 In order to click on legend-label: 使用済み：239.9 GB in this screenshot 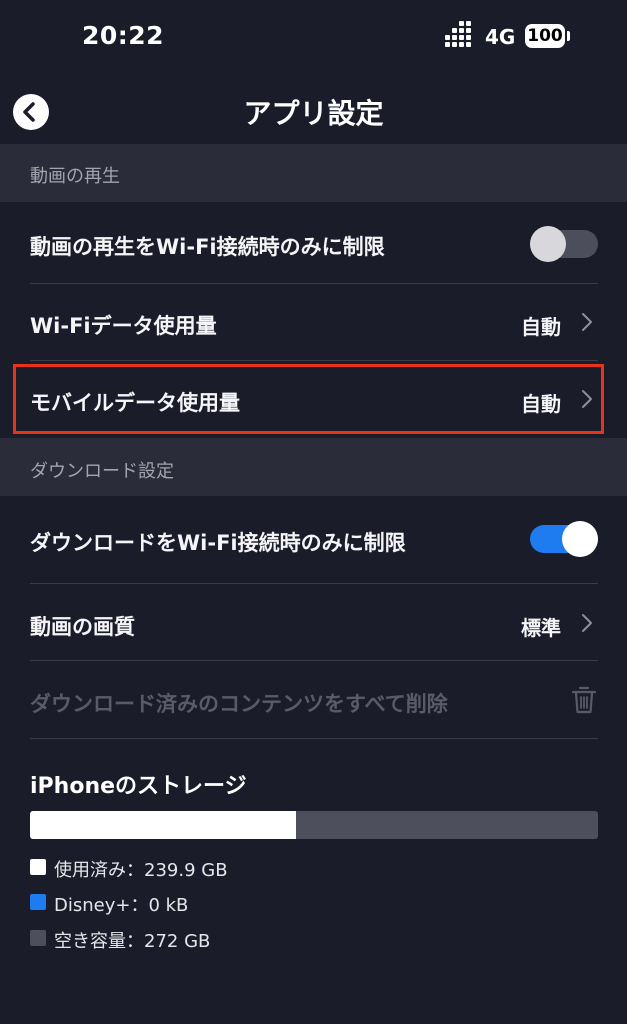, I will do `click(141, 870)`.